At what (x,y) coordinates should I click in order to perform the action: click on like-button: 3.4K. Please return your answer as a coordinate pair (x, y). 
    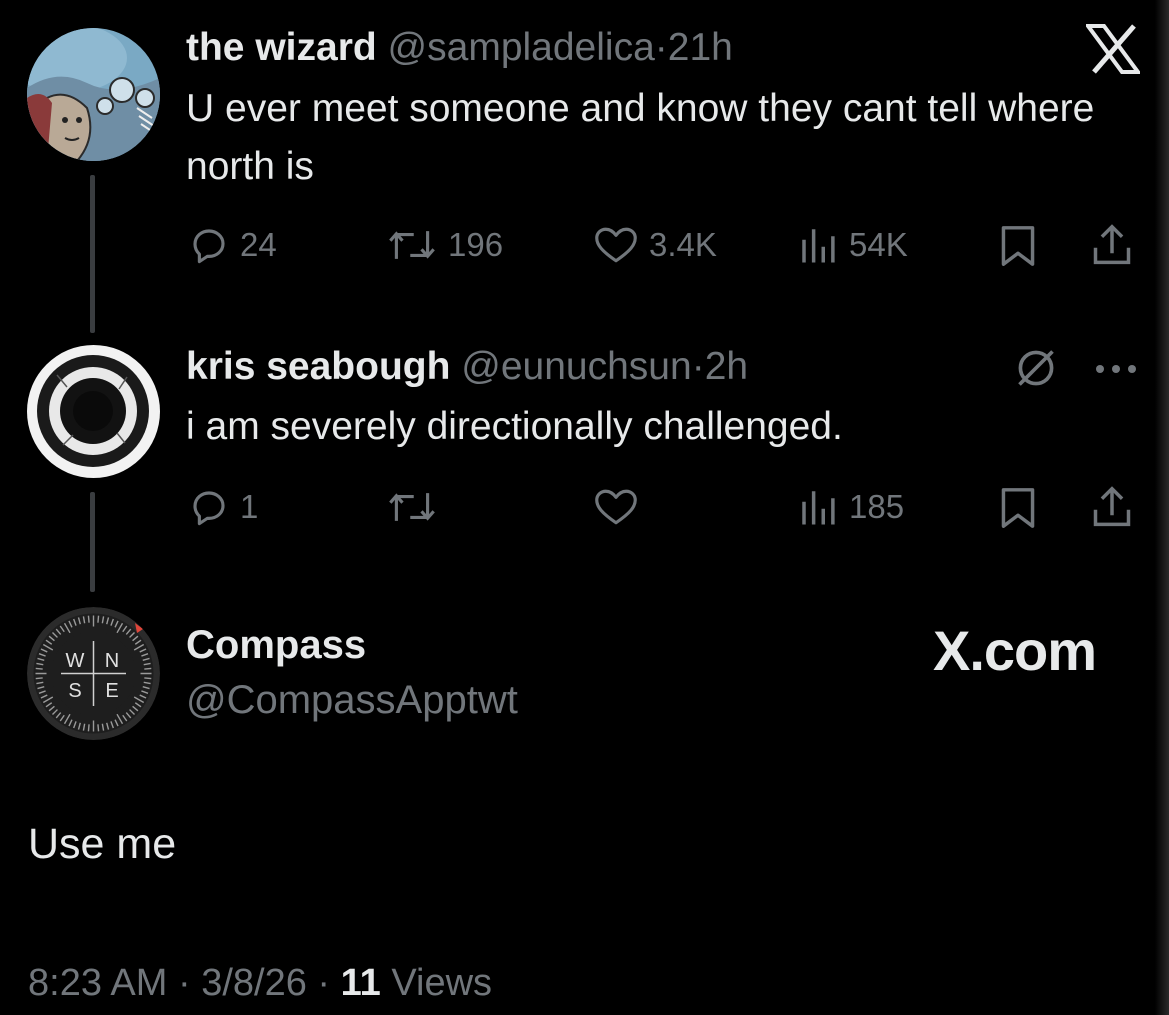
    Looking at the image, I should click on (655, 245).